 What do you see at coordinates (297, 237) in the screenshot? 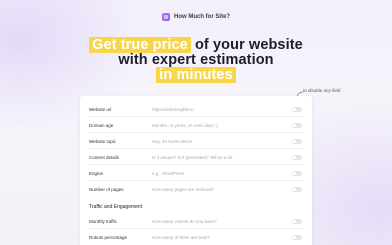
I see `robots-percentage-toggle` at bounding box center [297, 237].